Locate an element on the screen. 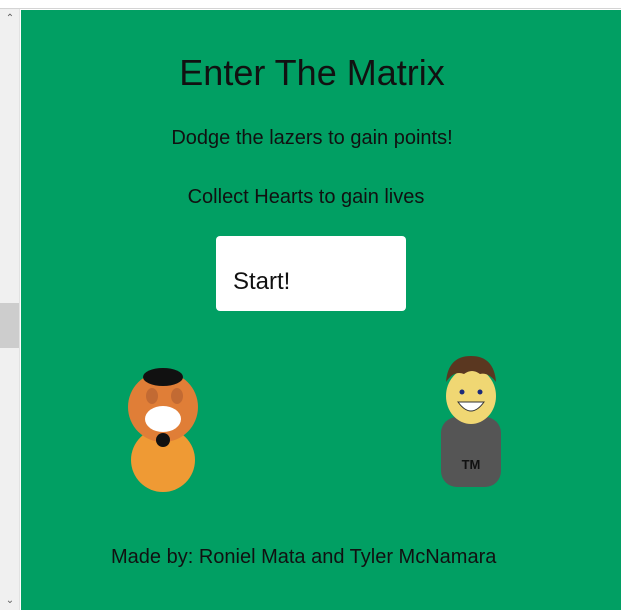 This screenshot has height=610, width=621. top-border is located at coordinates (310, 4).